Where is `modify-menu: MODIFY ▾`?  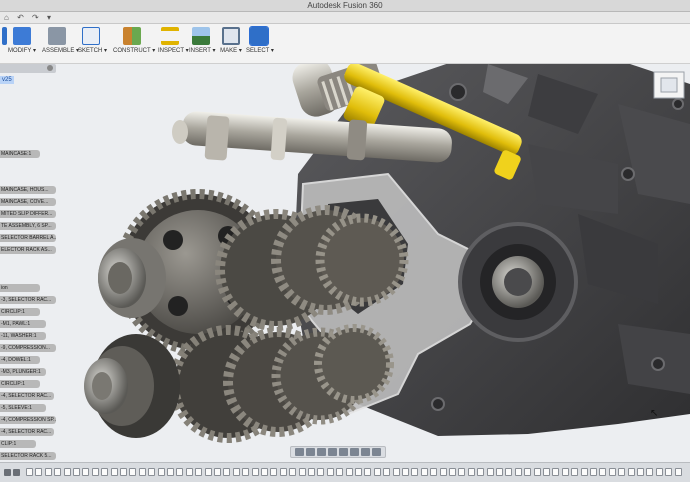
modify-menu: MODIFY ▾ is located at coordinates (22, 44).